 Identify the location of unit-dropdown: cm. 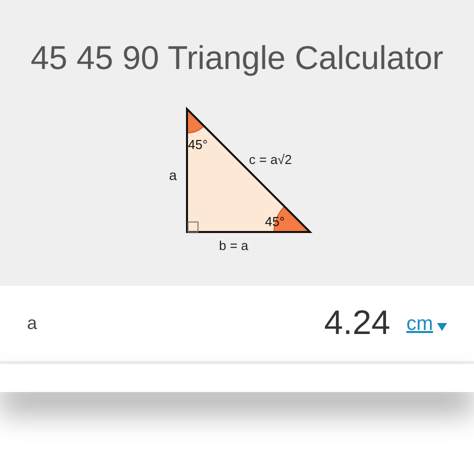
(426, 323).